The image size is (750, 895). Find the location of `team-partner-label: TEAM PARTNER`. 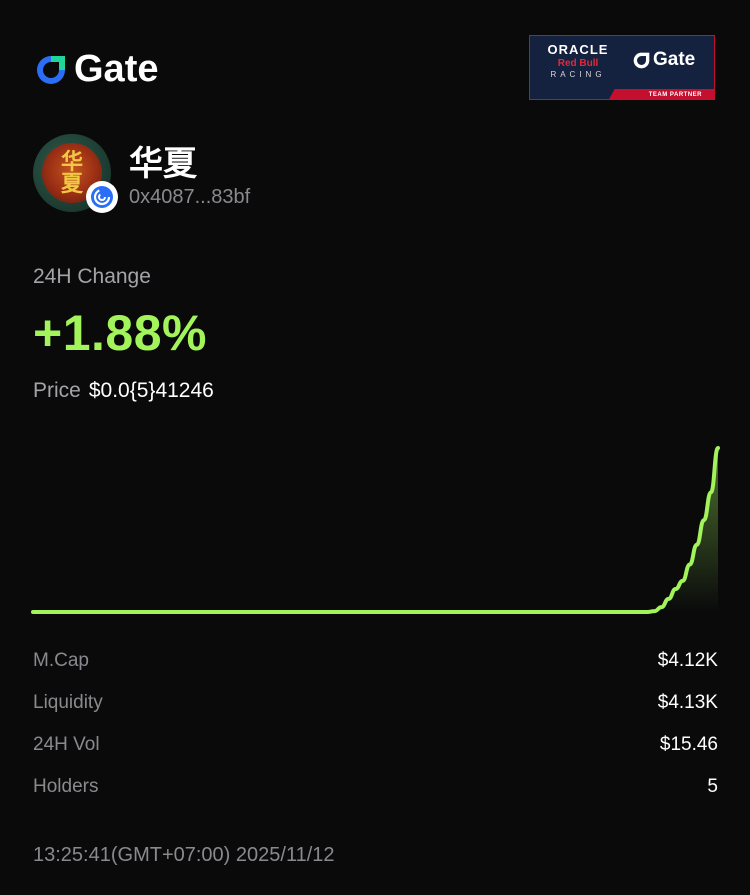

team-partner-label: TEAM PARTNER is located at coordinates (675, 95).